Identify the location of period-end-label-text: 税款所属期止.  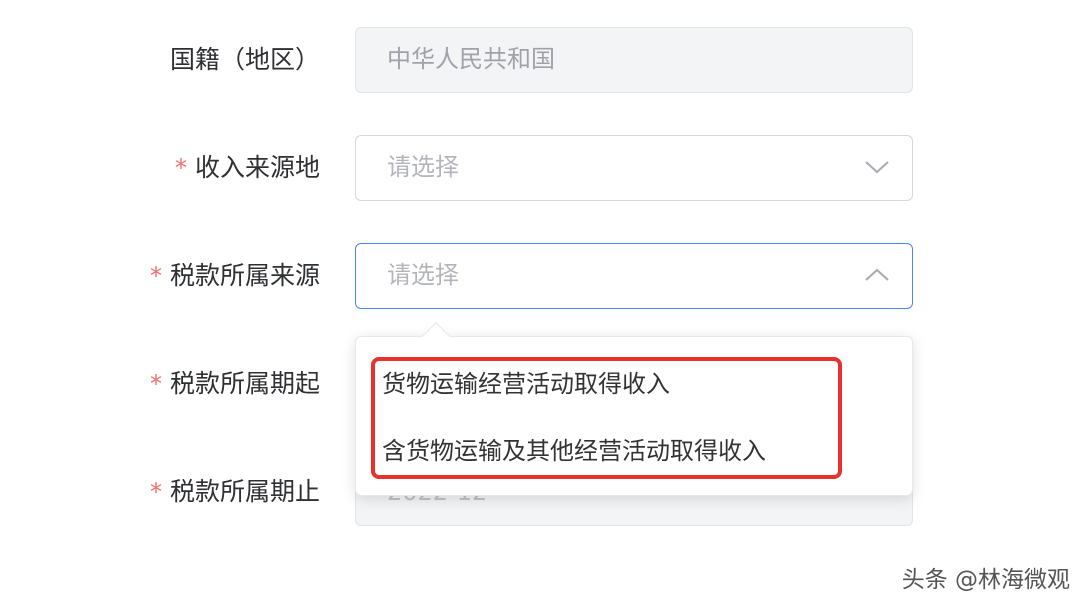
(244, 491).